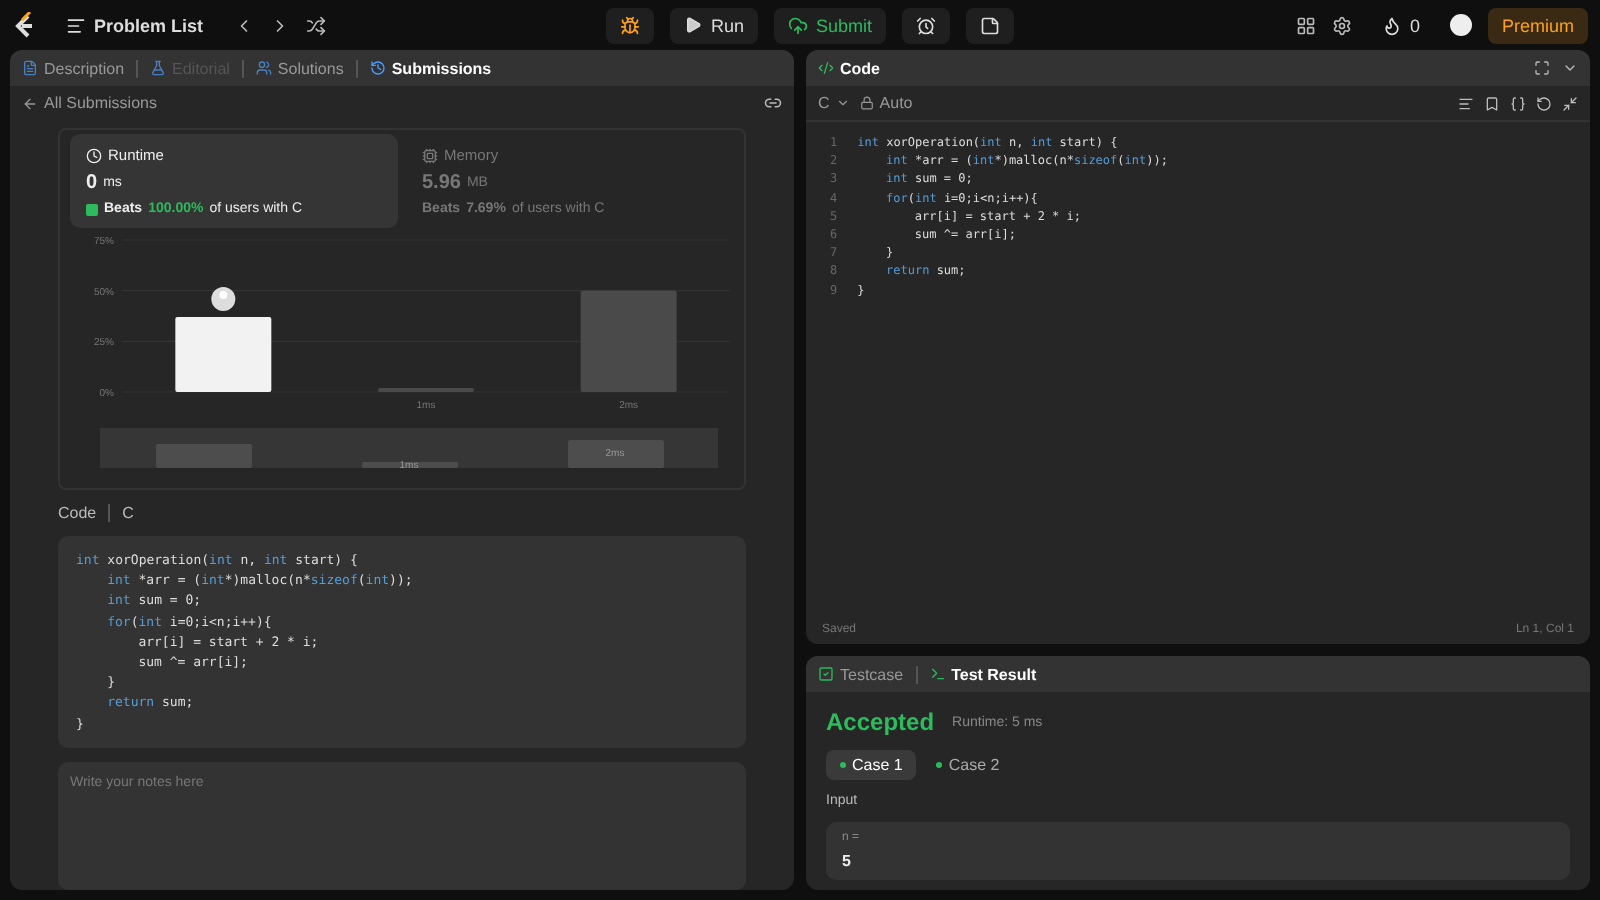 This screenshot has height=900, width=1600. What do you see at coordinates (847, 861) in the screenshot?
I see `param-value: 5` at bounding box center [847, 861].